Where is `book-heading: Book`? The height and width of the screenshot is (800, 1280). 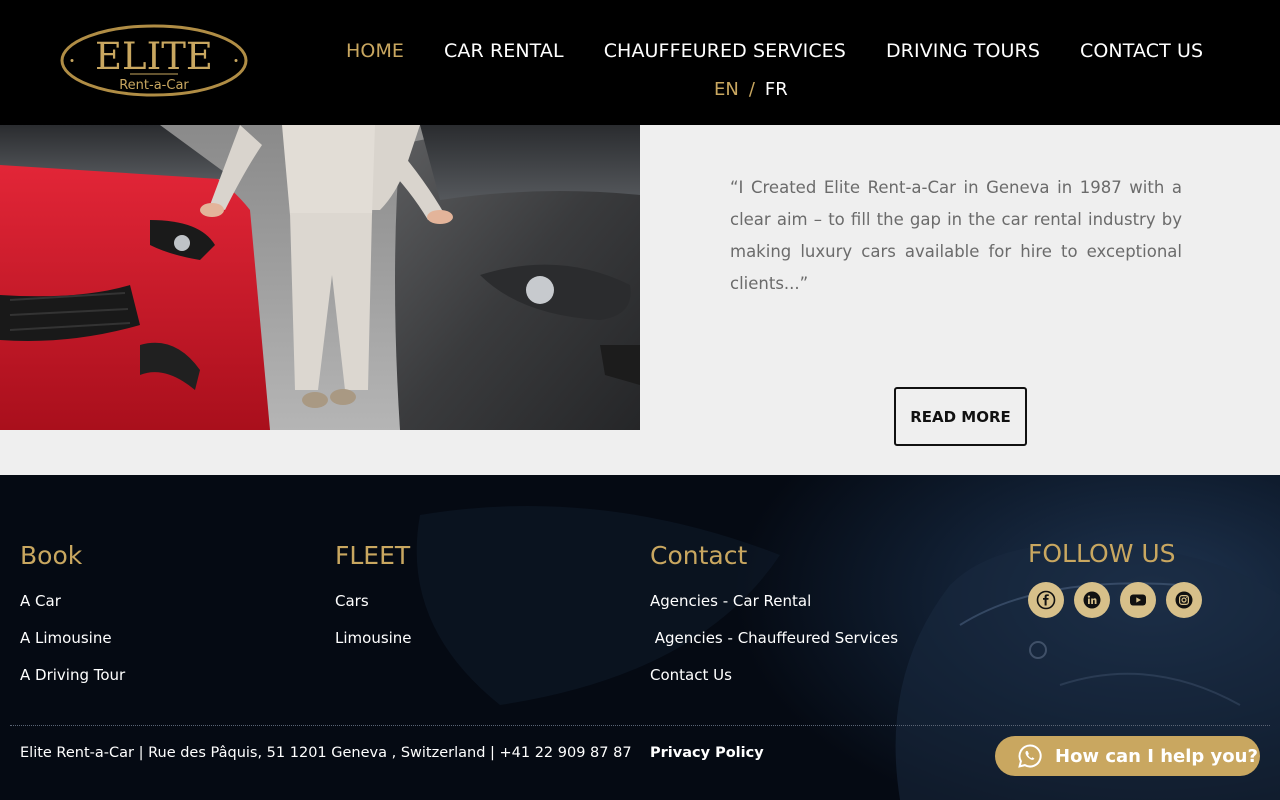 book-heading: Book is located at coordinates (51, 555).